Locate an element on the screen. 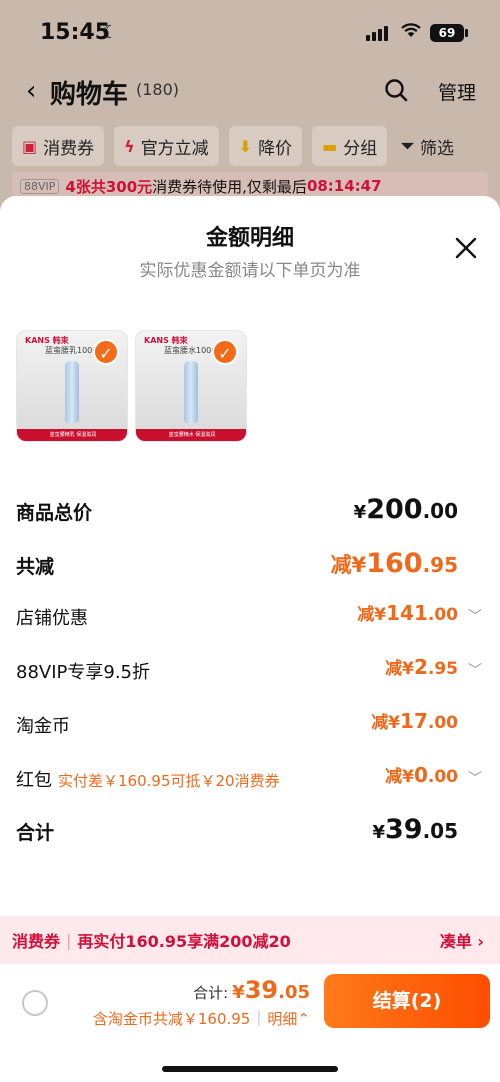  coupon-icon: ▣ is located at coordinates (30, 146).